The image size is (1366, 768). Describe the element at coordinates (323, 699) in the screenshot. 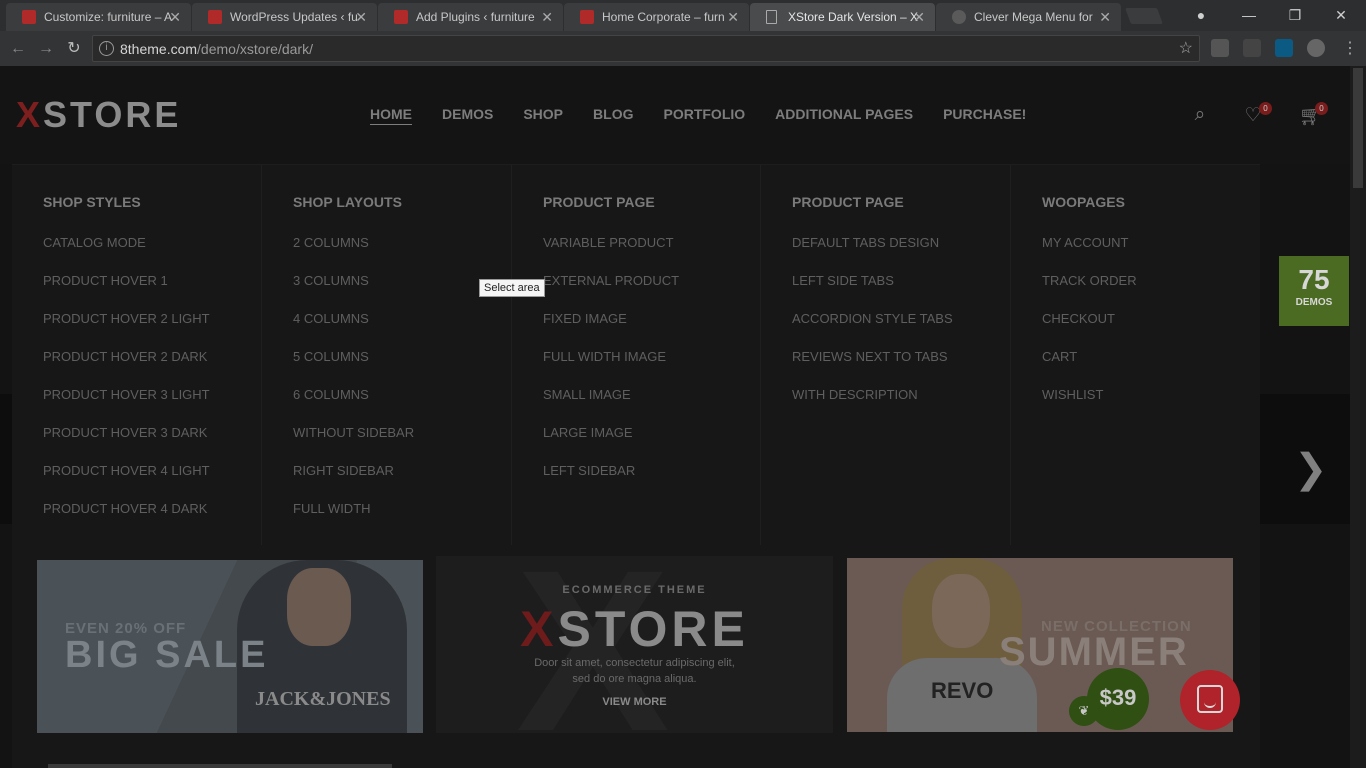

I see `shirt-print: JACK&JONES` at that location.